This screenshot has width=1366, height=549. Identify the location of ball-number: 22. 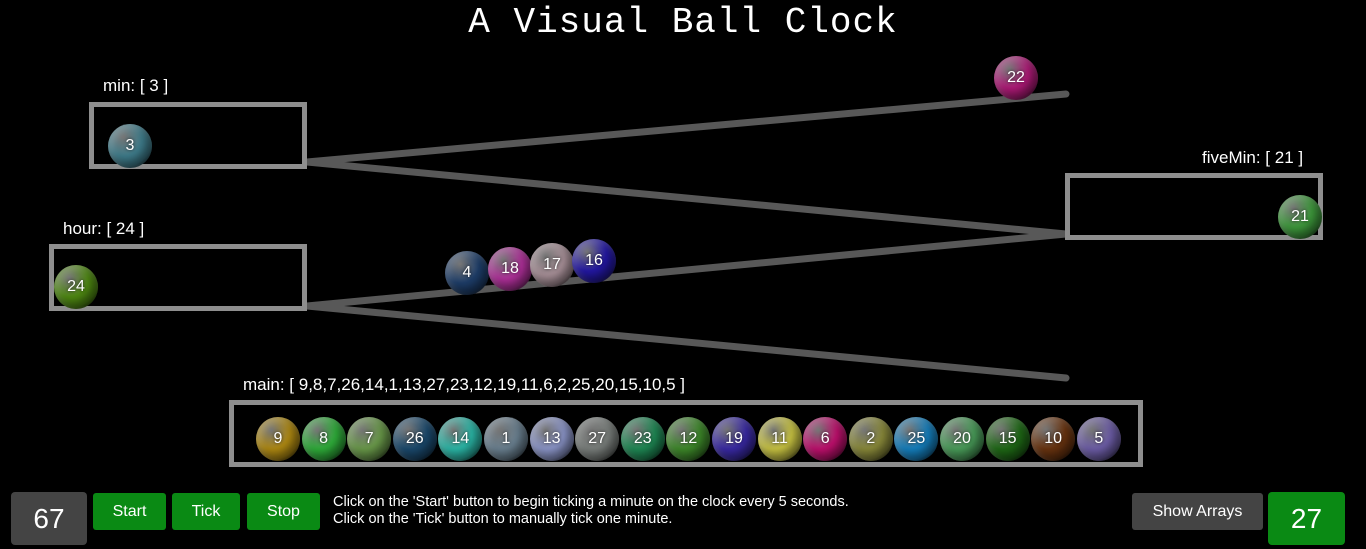
(1016, 77).